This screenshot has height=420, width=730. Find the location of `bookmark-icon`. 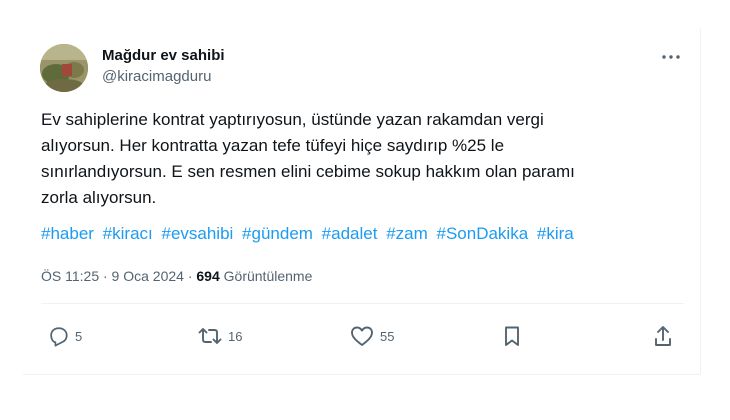

bookmark-icon is located at coordinates (512, 336).